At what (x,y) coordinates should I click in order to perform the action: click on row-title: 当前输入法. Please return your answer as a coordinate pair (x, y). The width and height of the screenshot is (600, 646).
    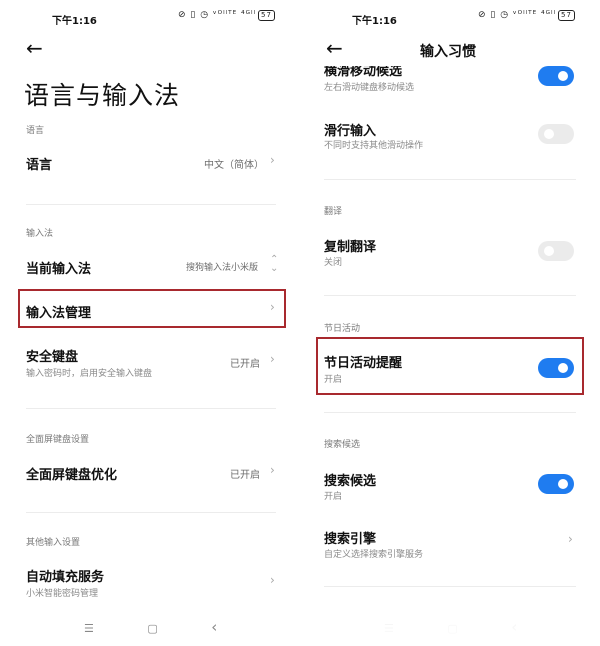
    Looking at the image, I should click on (59, 269).